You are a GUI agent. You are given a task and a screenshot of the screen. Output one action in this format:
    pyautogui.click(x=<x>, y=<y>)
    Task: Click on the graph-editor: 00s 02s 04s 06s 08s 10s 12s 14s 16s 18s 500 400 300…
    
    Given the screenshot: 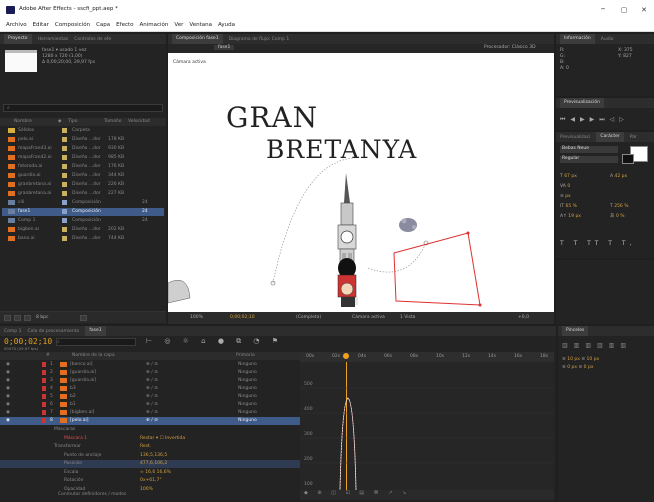 What is the action you would take?
    pyautogui.click(x=427, y=426)
    